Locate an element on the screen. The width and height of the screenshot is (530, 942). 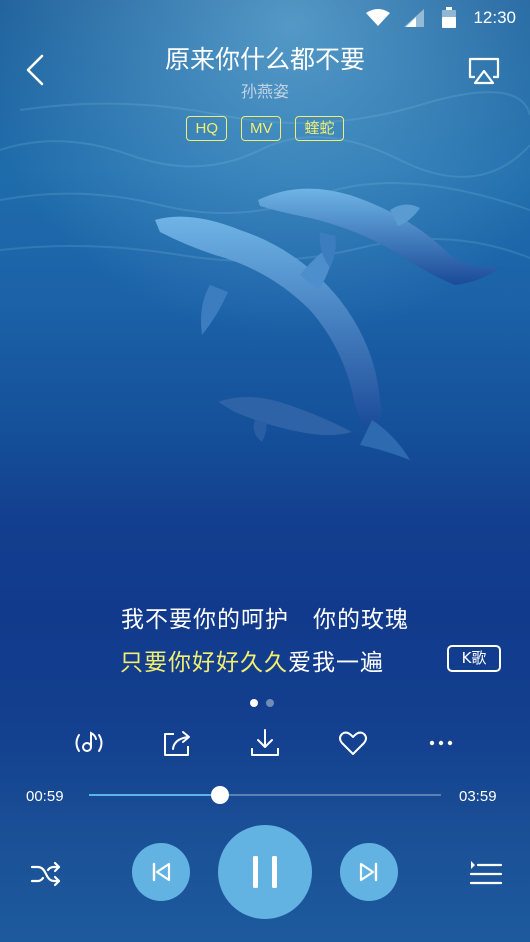
status-time: 12:30 is located at coordinates (494, 17).